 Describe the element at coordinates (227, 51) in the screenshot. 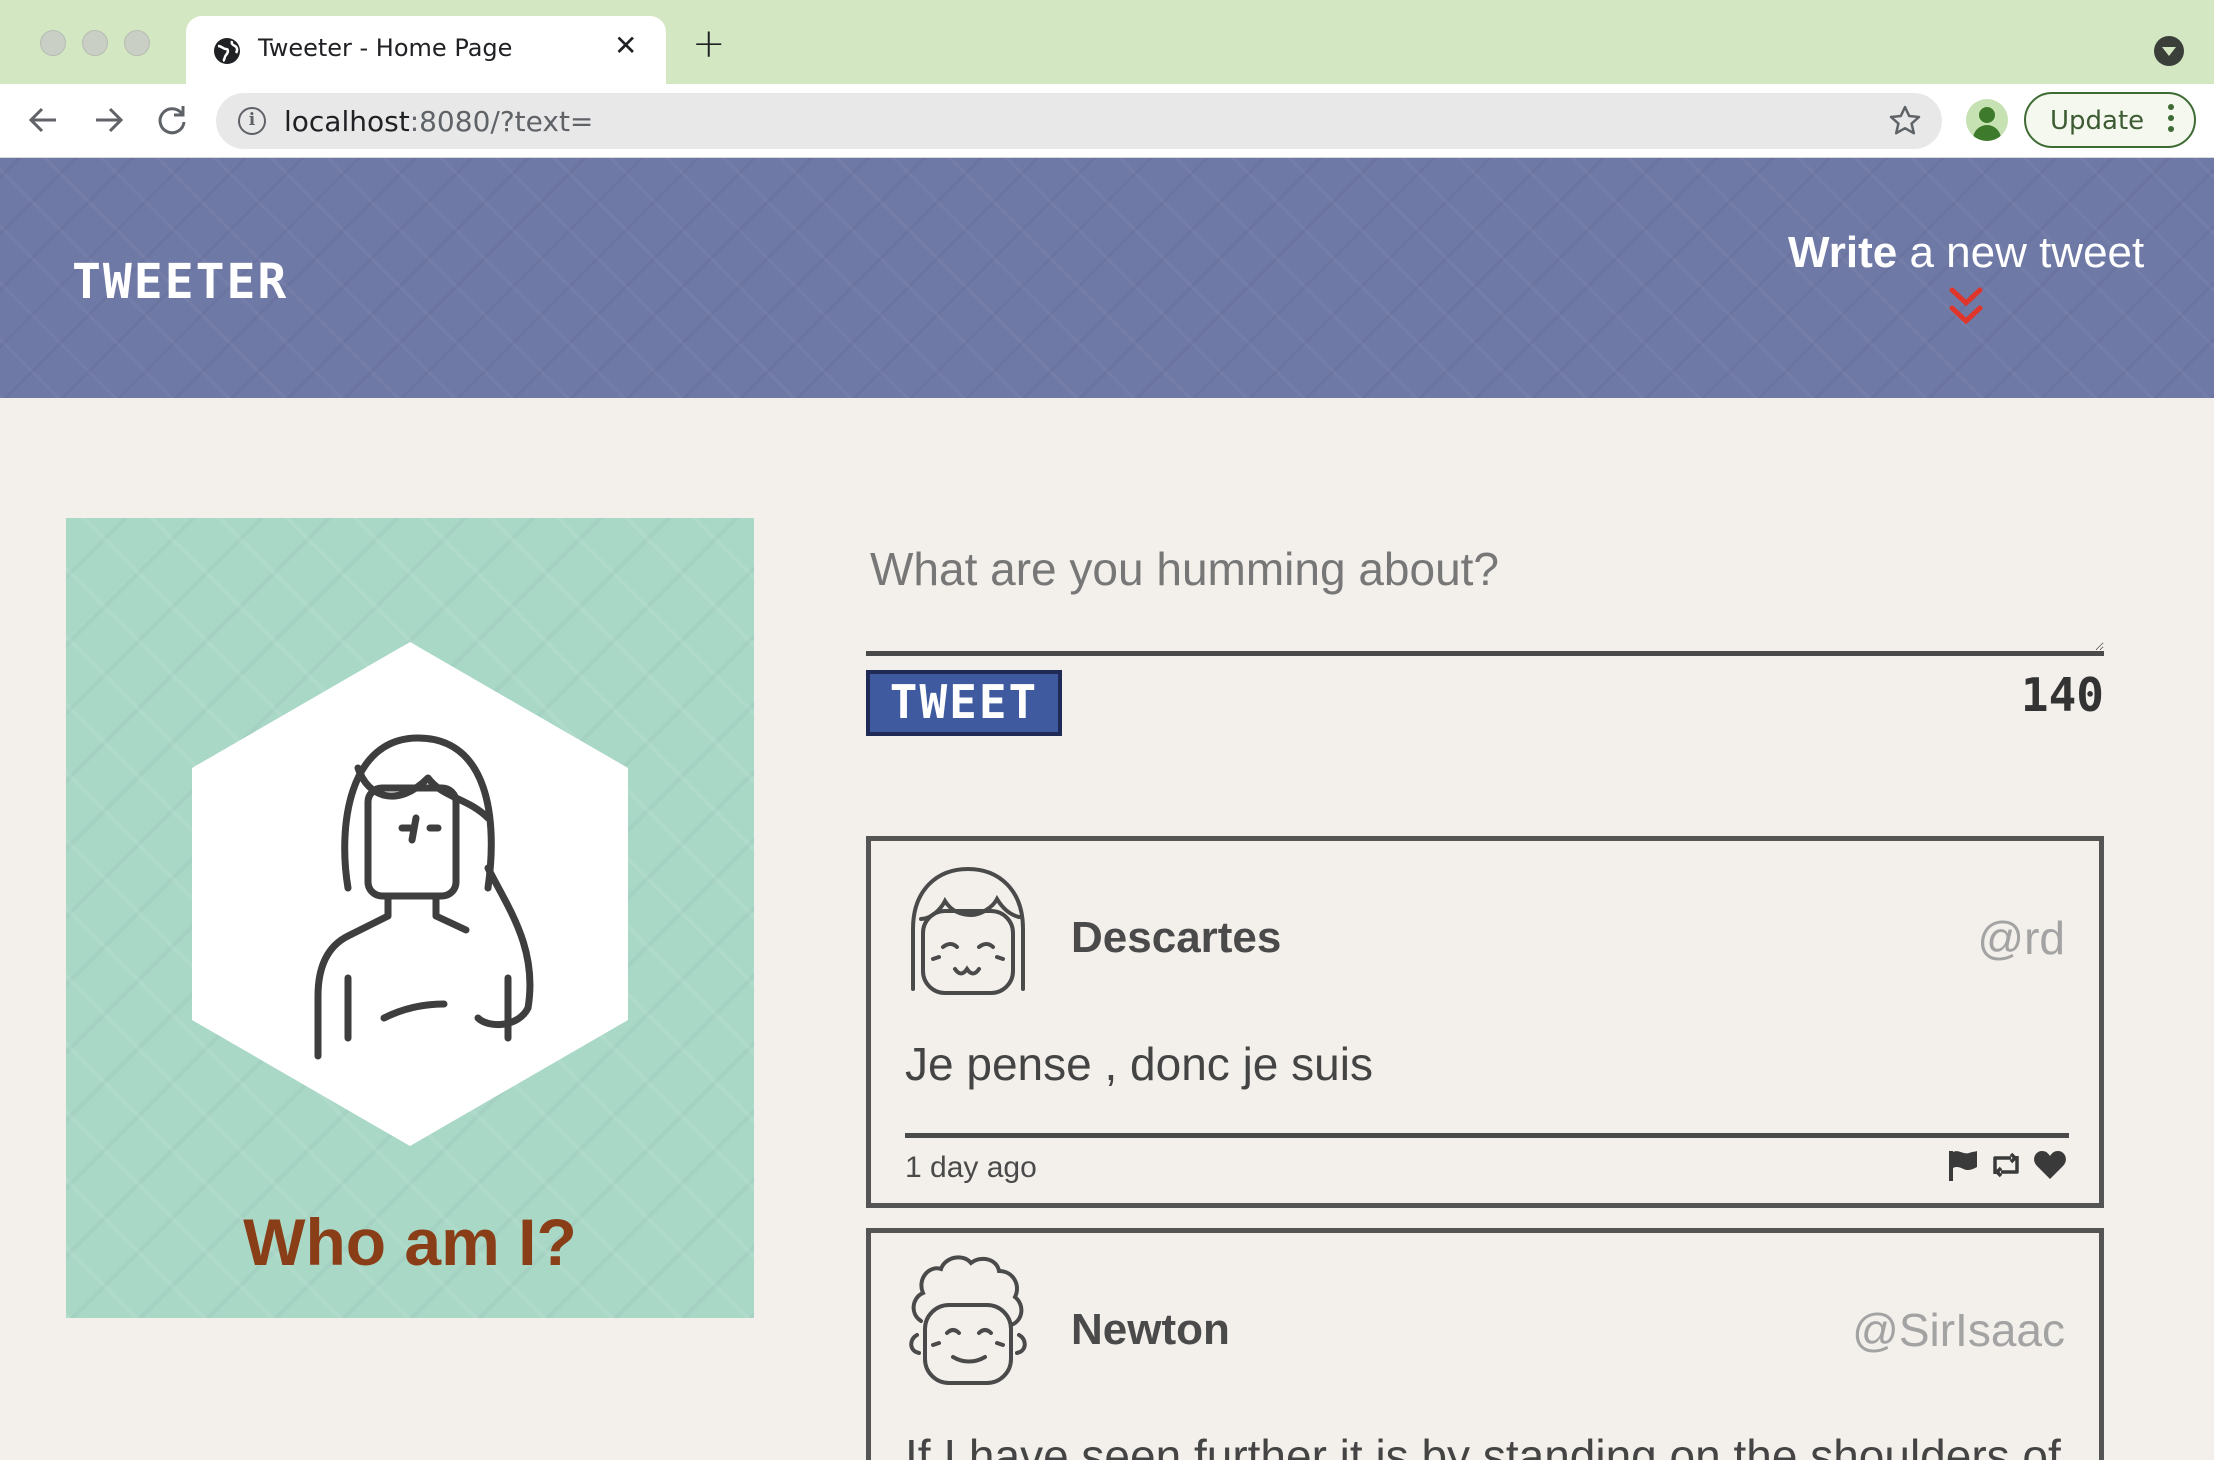

I see `globe-icon` at that location.